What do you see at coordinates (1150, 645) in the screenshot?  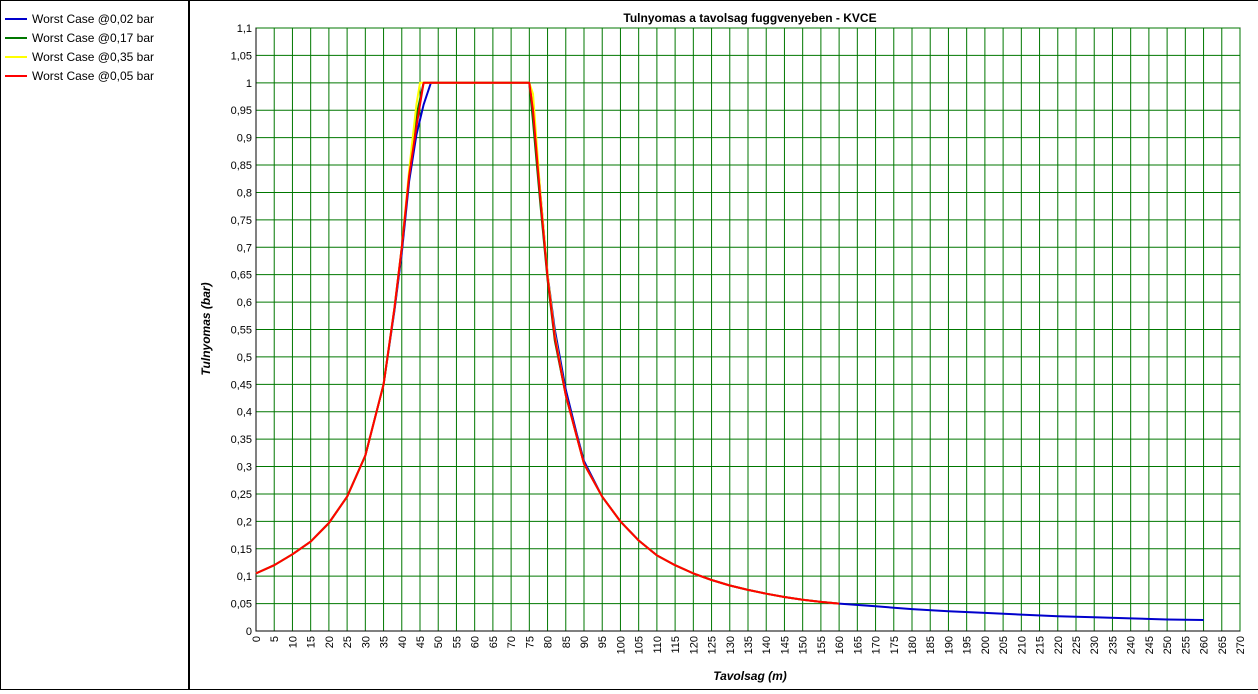 I see `x-tick-label: 245` at bounding box center [1150, 645].